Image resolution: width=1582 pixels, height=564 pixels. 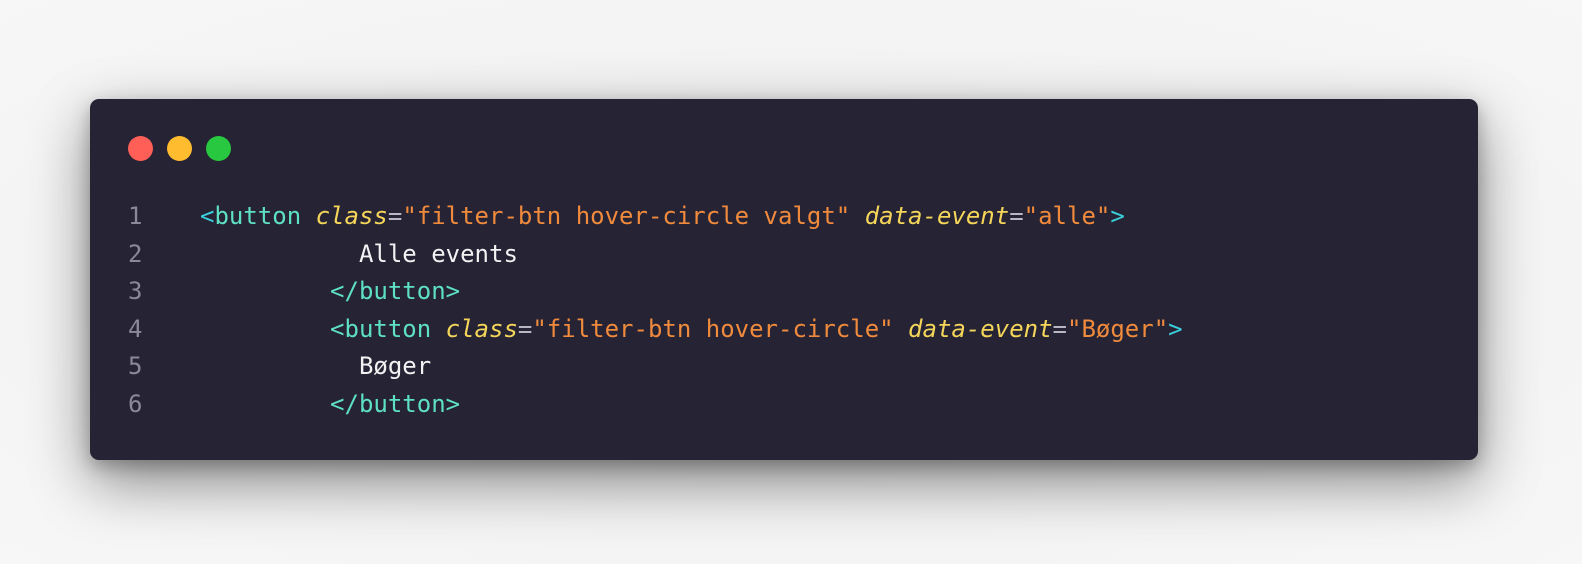 I want to click on line-source: Alle events, so click(x=359, y=255).